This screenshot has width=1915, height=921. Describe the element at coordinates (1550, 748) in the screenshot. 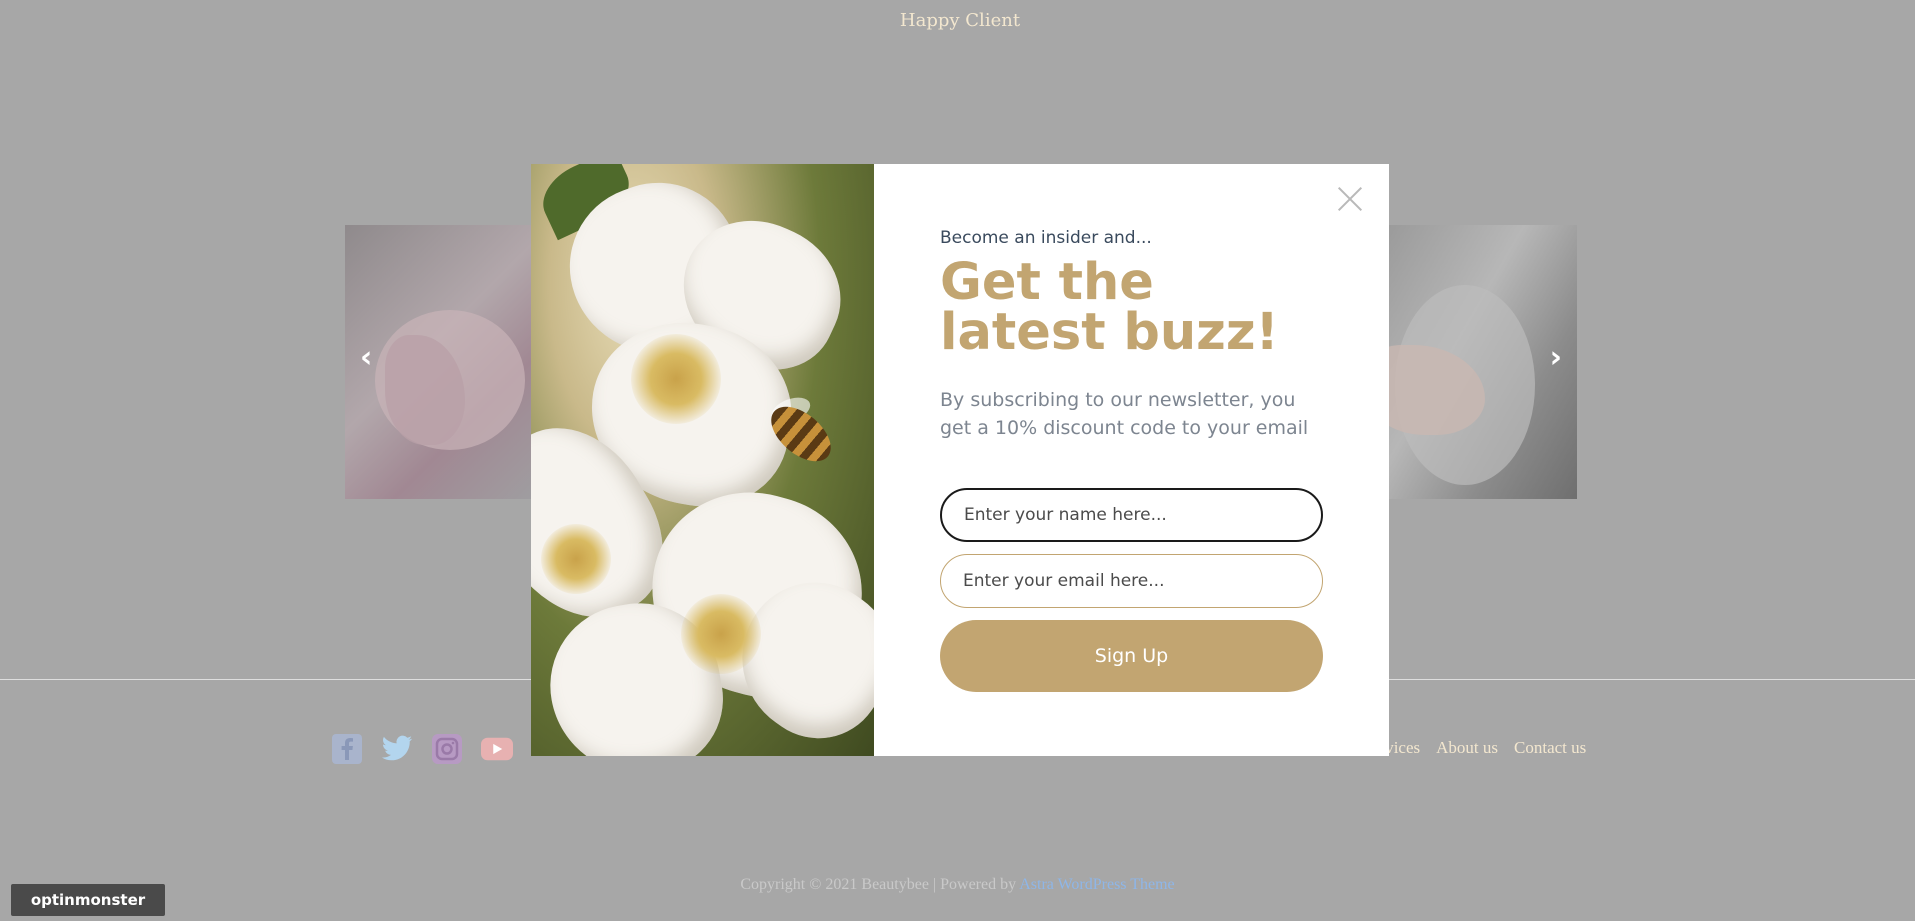

I see `footer-nav-contact: Contact us` at that location.